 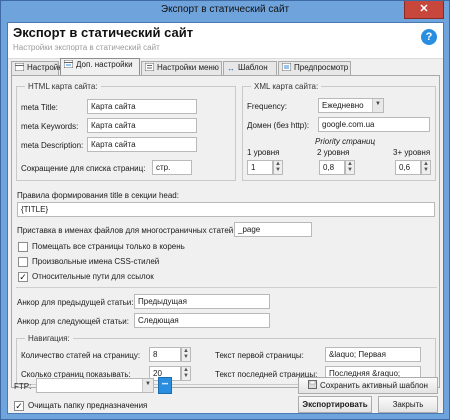 I want to click on export-button: Экспортировать, so click(x=335, y=404).